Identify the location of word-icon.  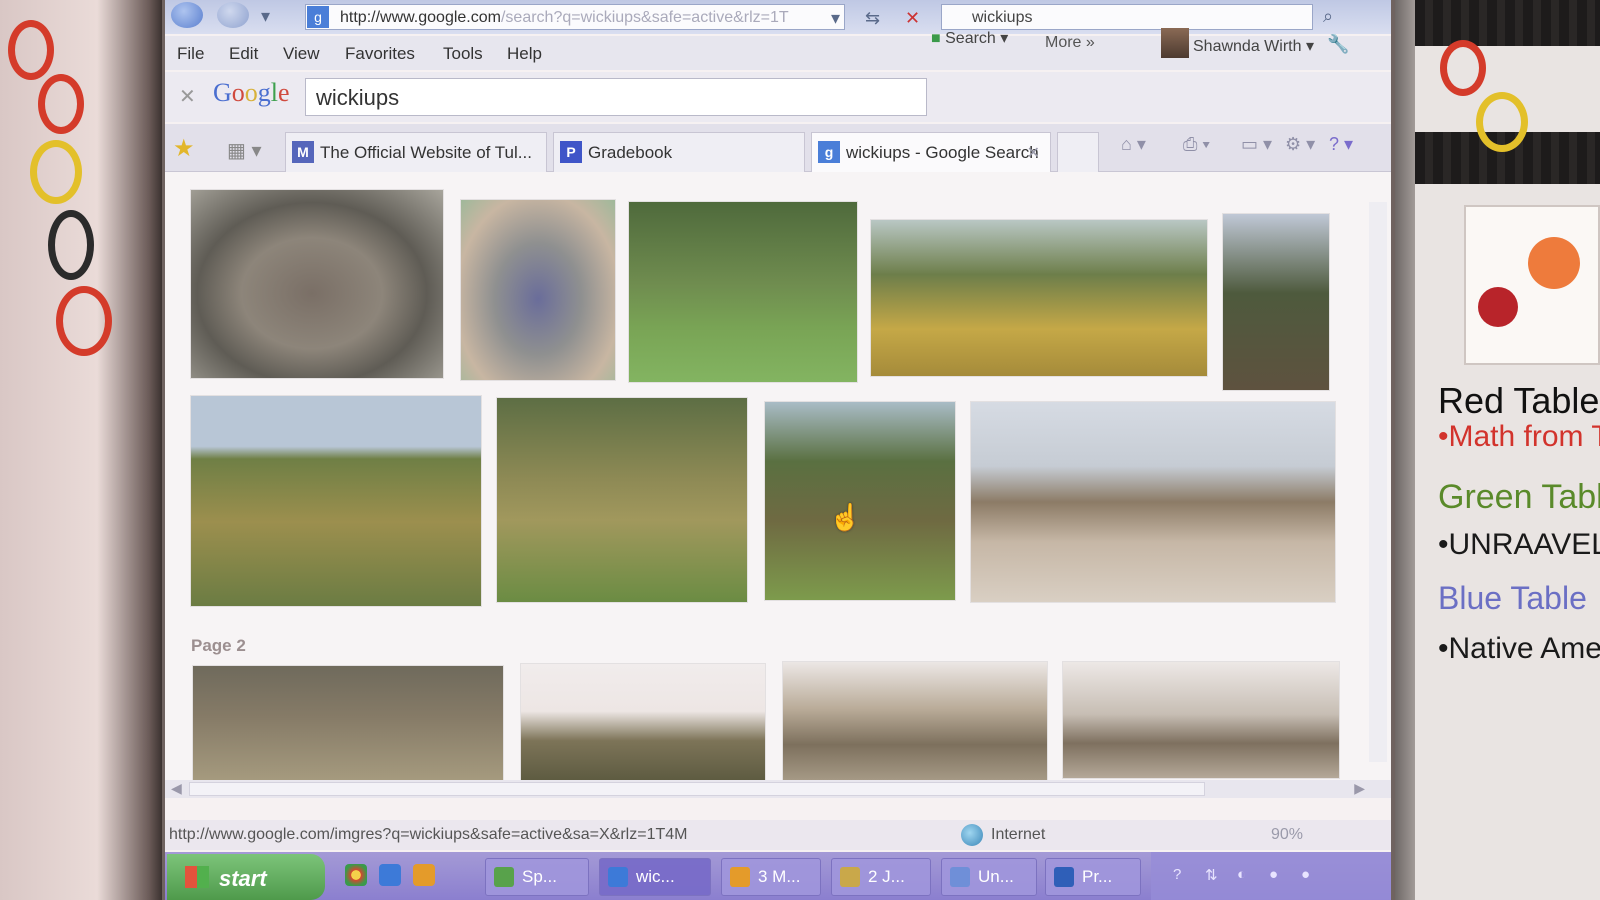
(1064, 877).